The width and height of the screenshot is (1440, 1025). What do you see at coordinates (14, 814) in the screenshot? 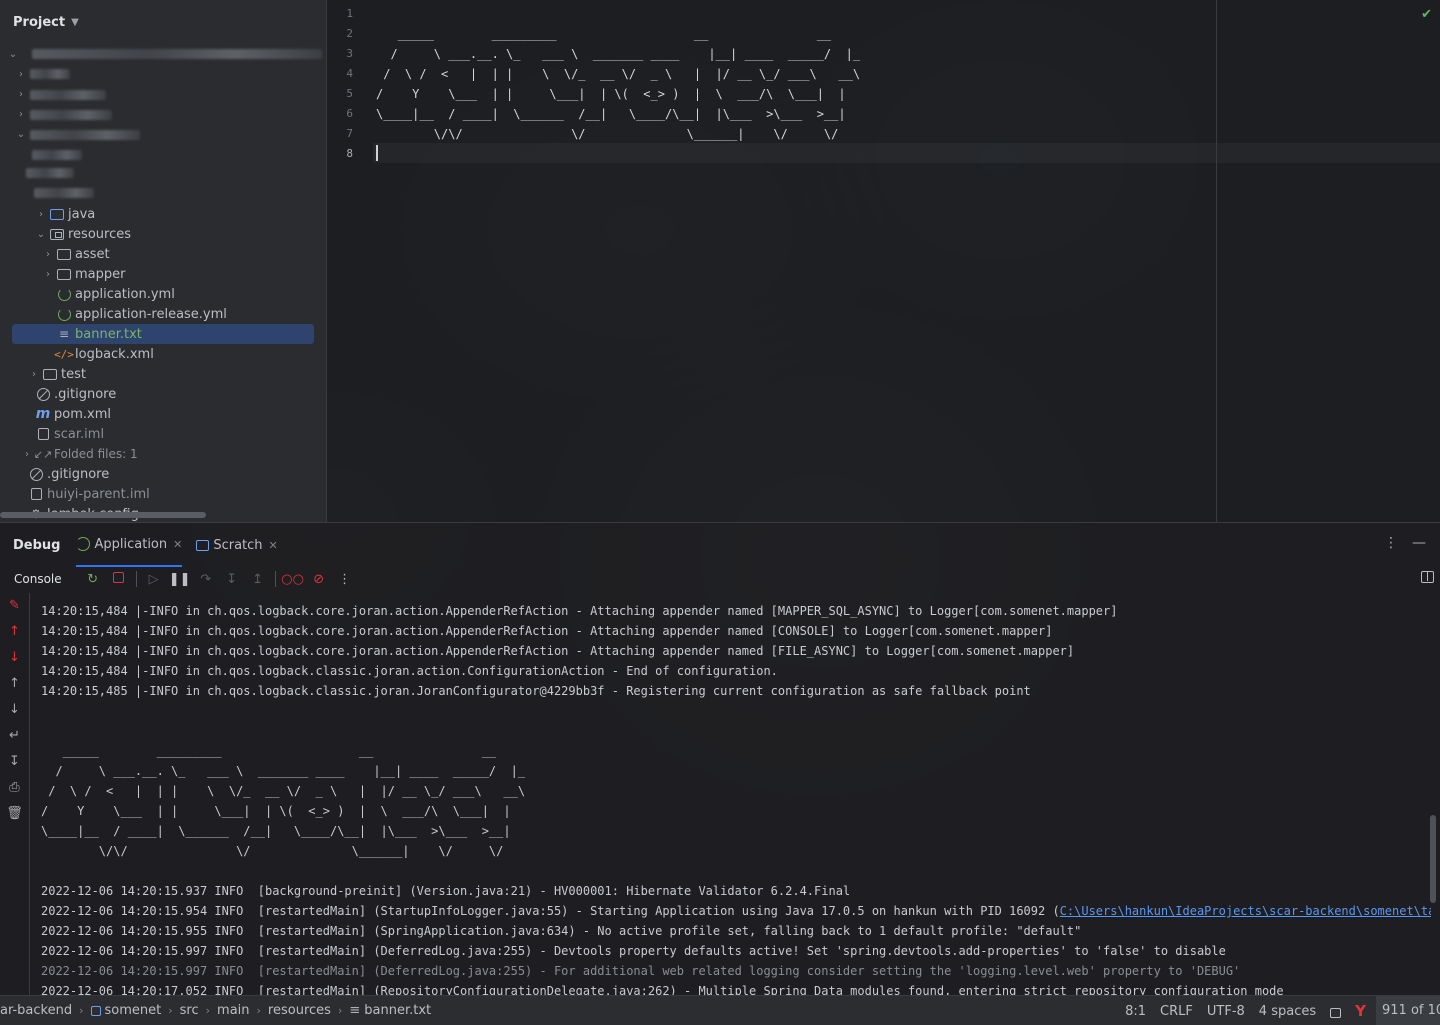
I see `trash-icon: 🗑` at bounding box center [14, 814].